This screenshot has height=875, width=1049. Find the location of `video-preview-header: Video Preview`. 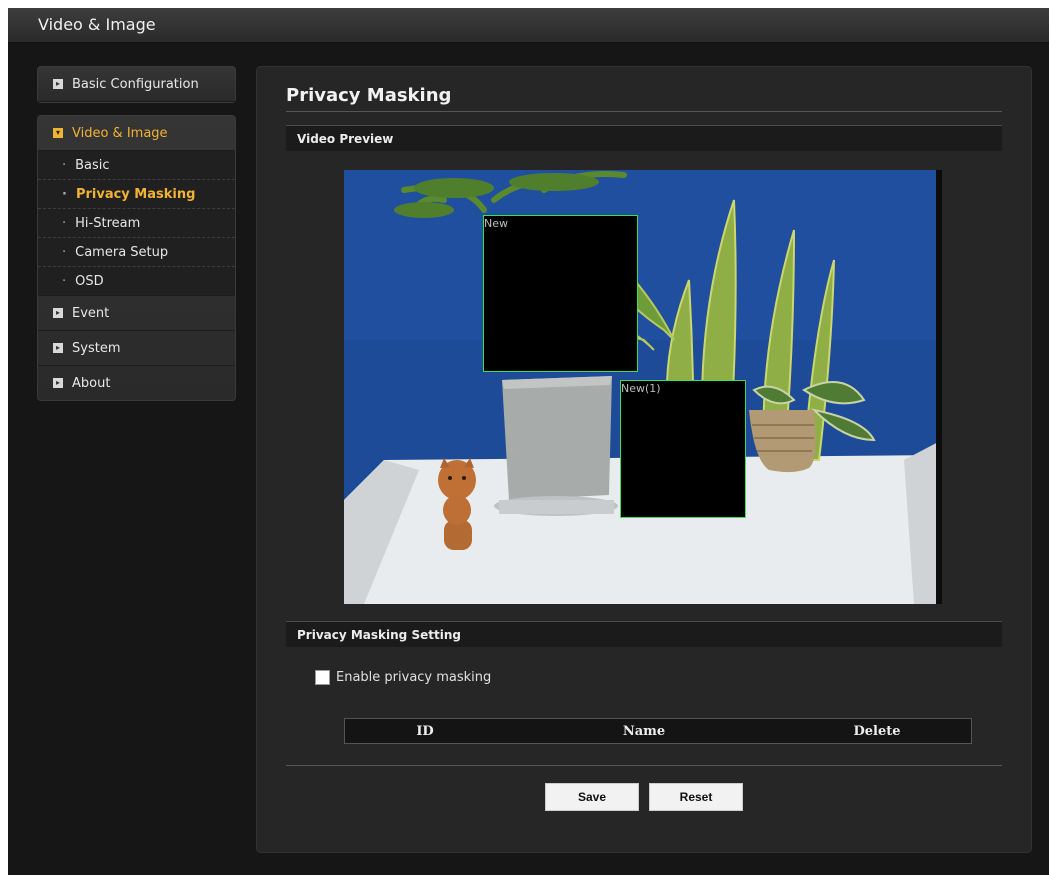

video-preview-header: Video Preview is located at coordinates (644, 138).